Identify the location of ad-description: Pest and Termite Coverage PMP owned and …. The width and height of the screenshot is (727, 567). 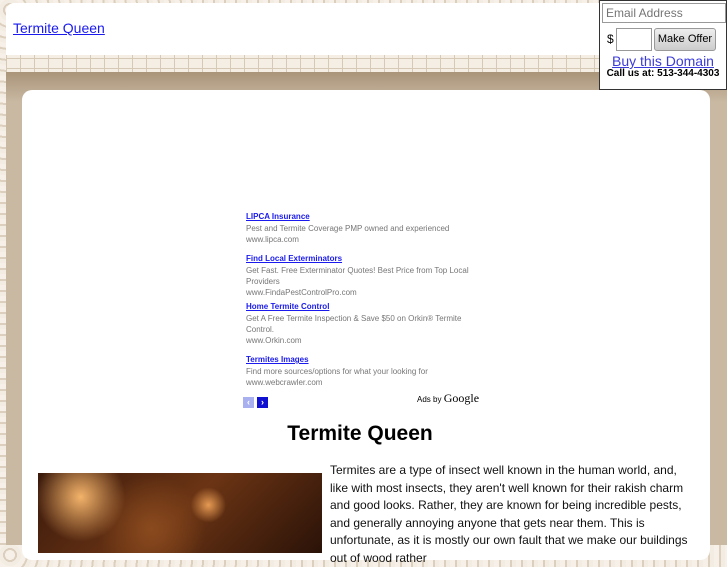
(348, 228).